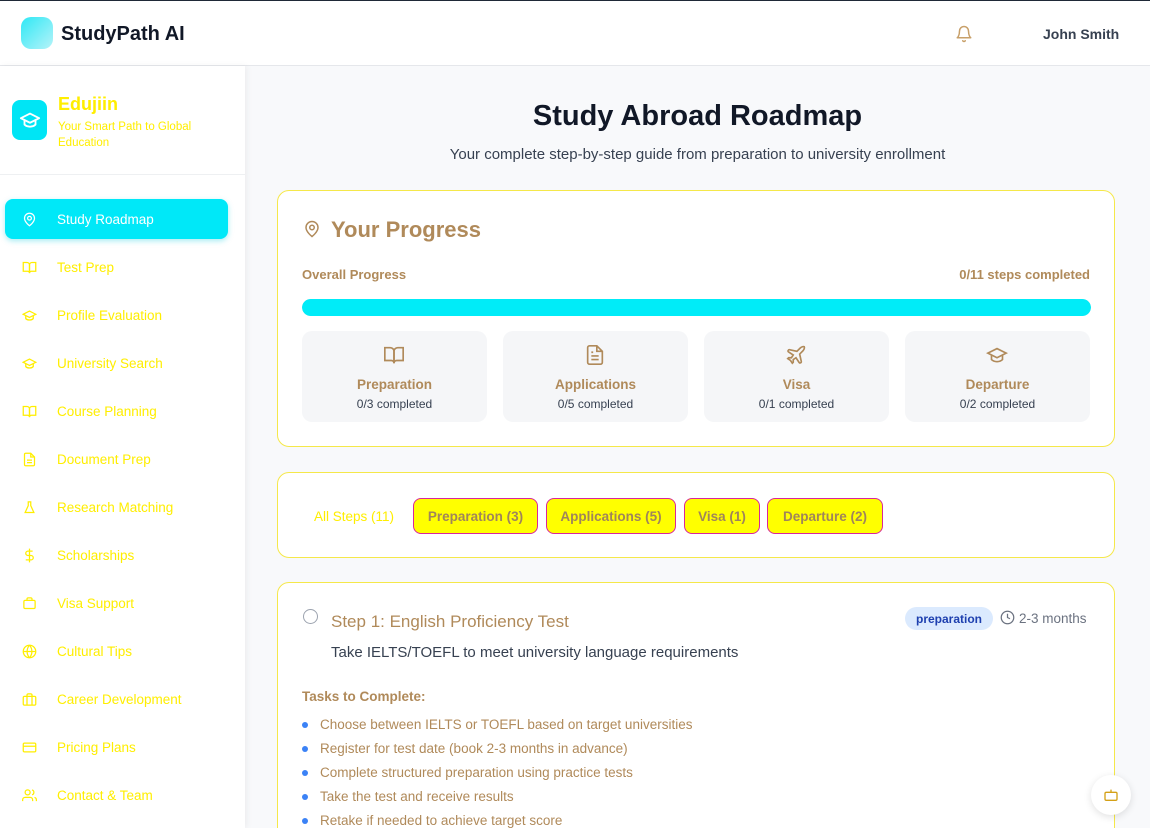 This screenshot has height=828, width=1150. I want to click on category-preparation: Preparation 0/3 completed, so click(394, 376).